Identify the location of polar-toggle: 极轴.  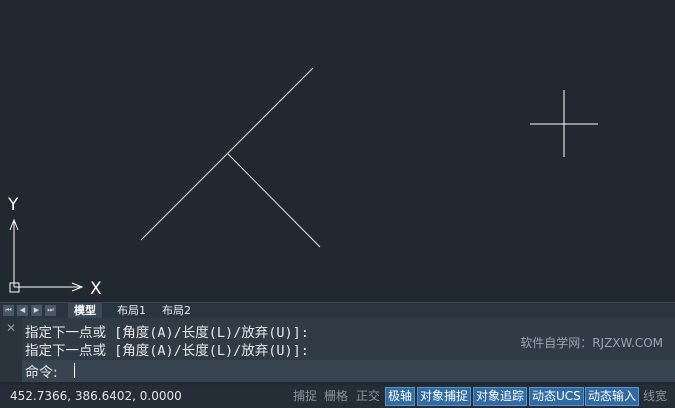
(400, 396).